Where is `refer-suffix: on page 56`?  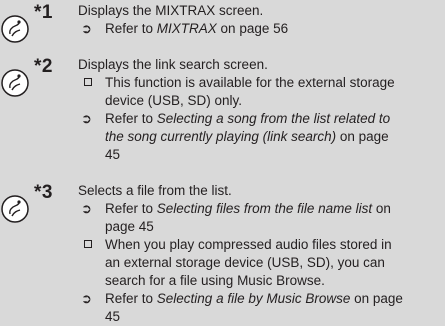
refer-suffix: on page 56 is located at coordinates (252, 28).